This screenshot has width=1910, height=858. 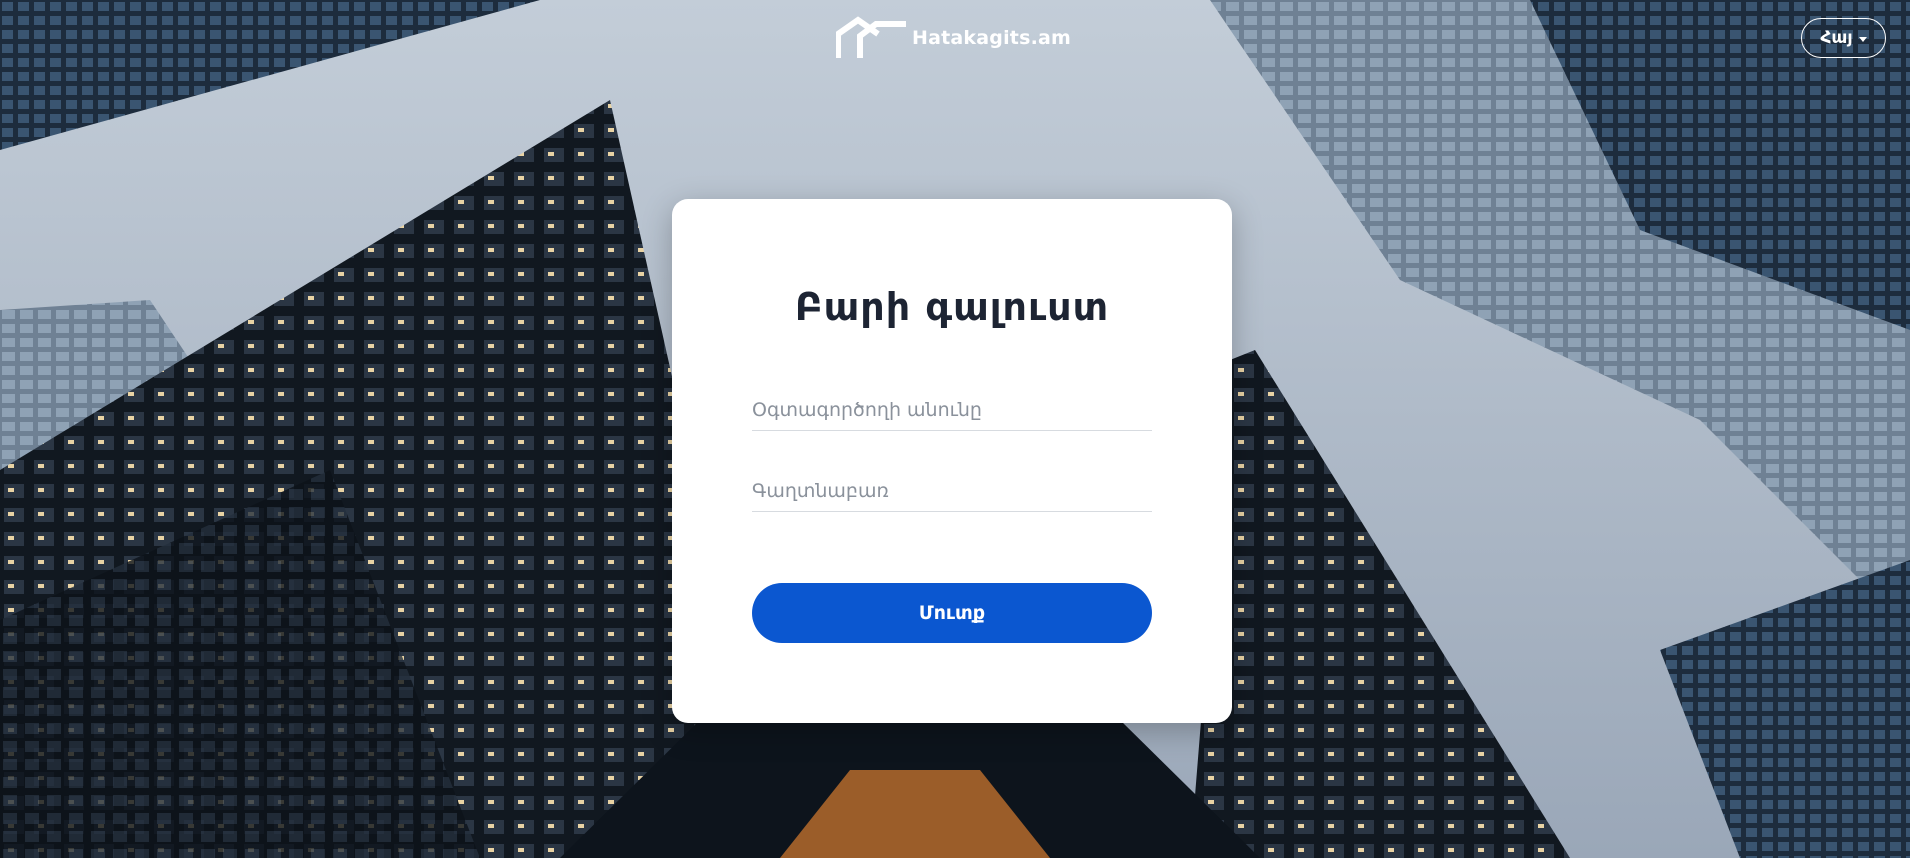 I want to click on site-name: Hatakagits.am, so click(x=992, y=38).